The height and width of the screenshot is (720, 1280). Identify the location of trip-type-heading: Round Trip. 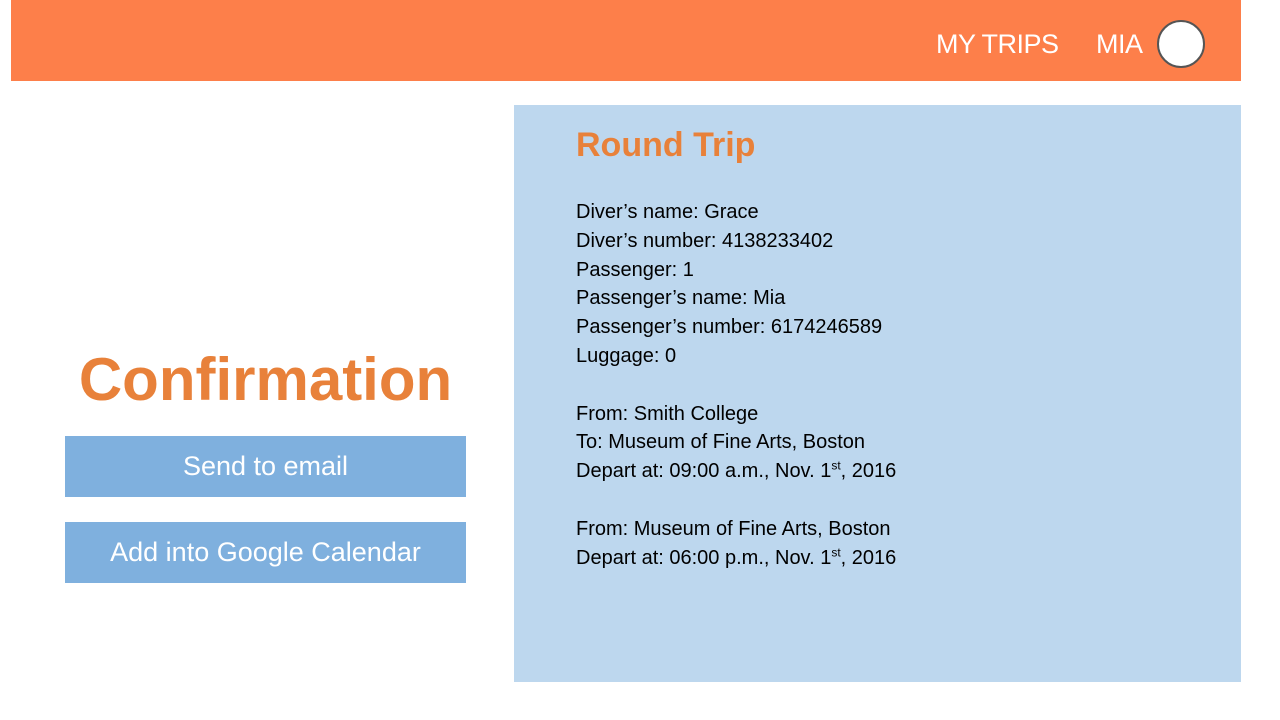
(666, 145).